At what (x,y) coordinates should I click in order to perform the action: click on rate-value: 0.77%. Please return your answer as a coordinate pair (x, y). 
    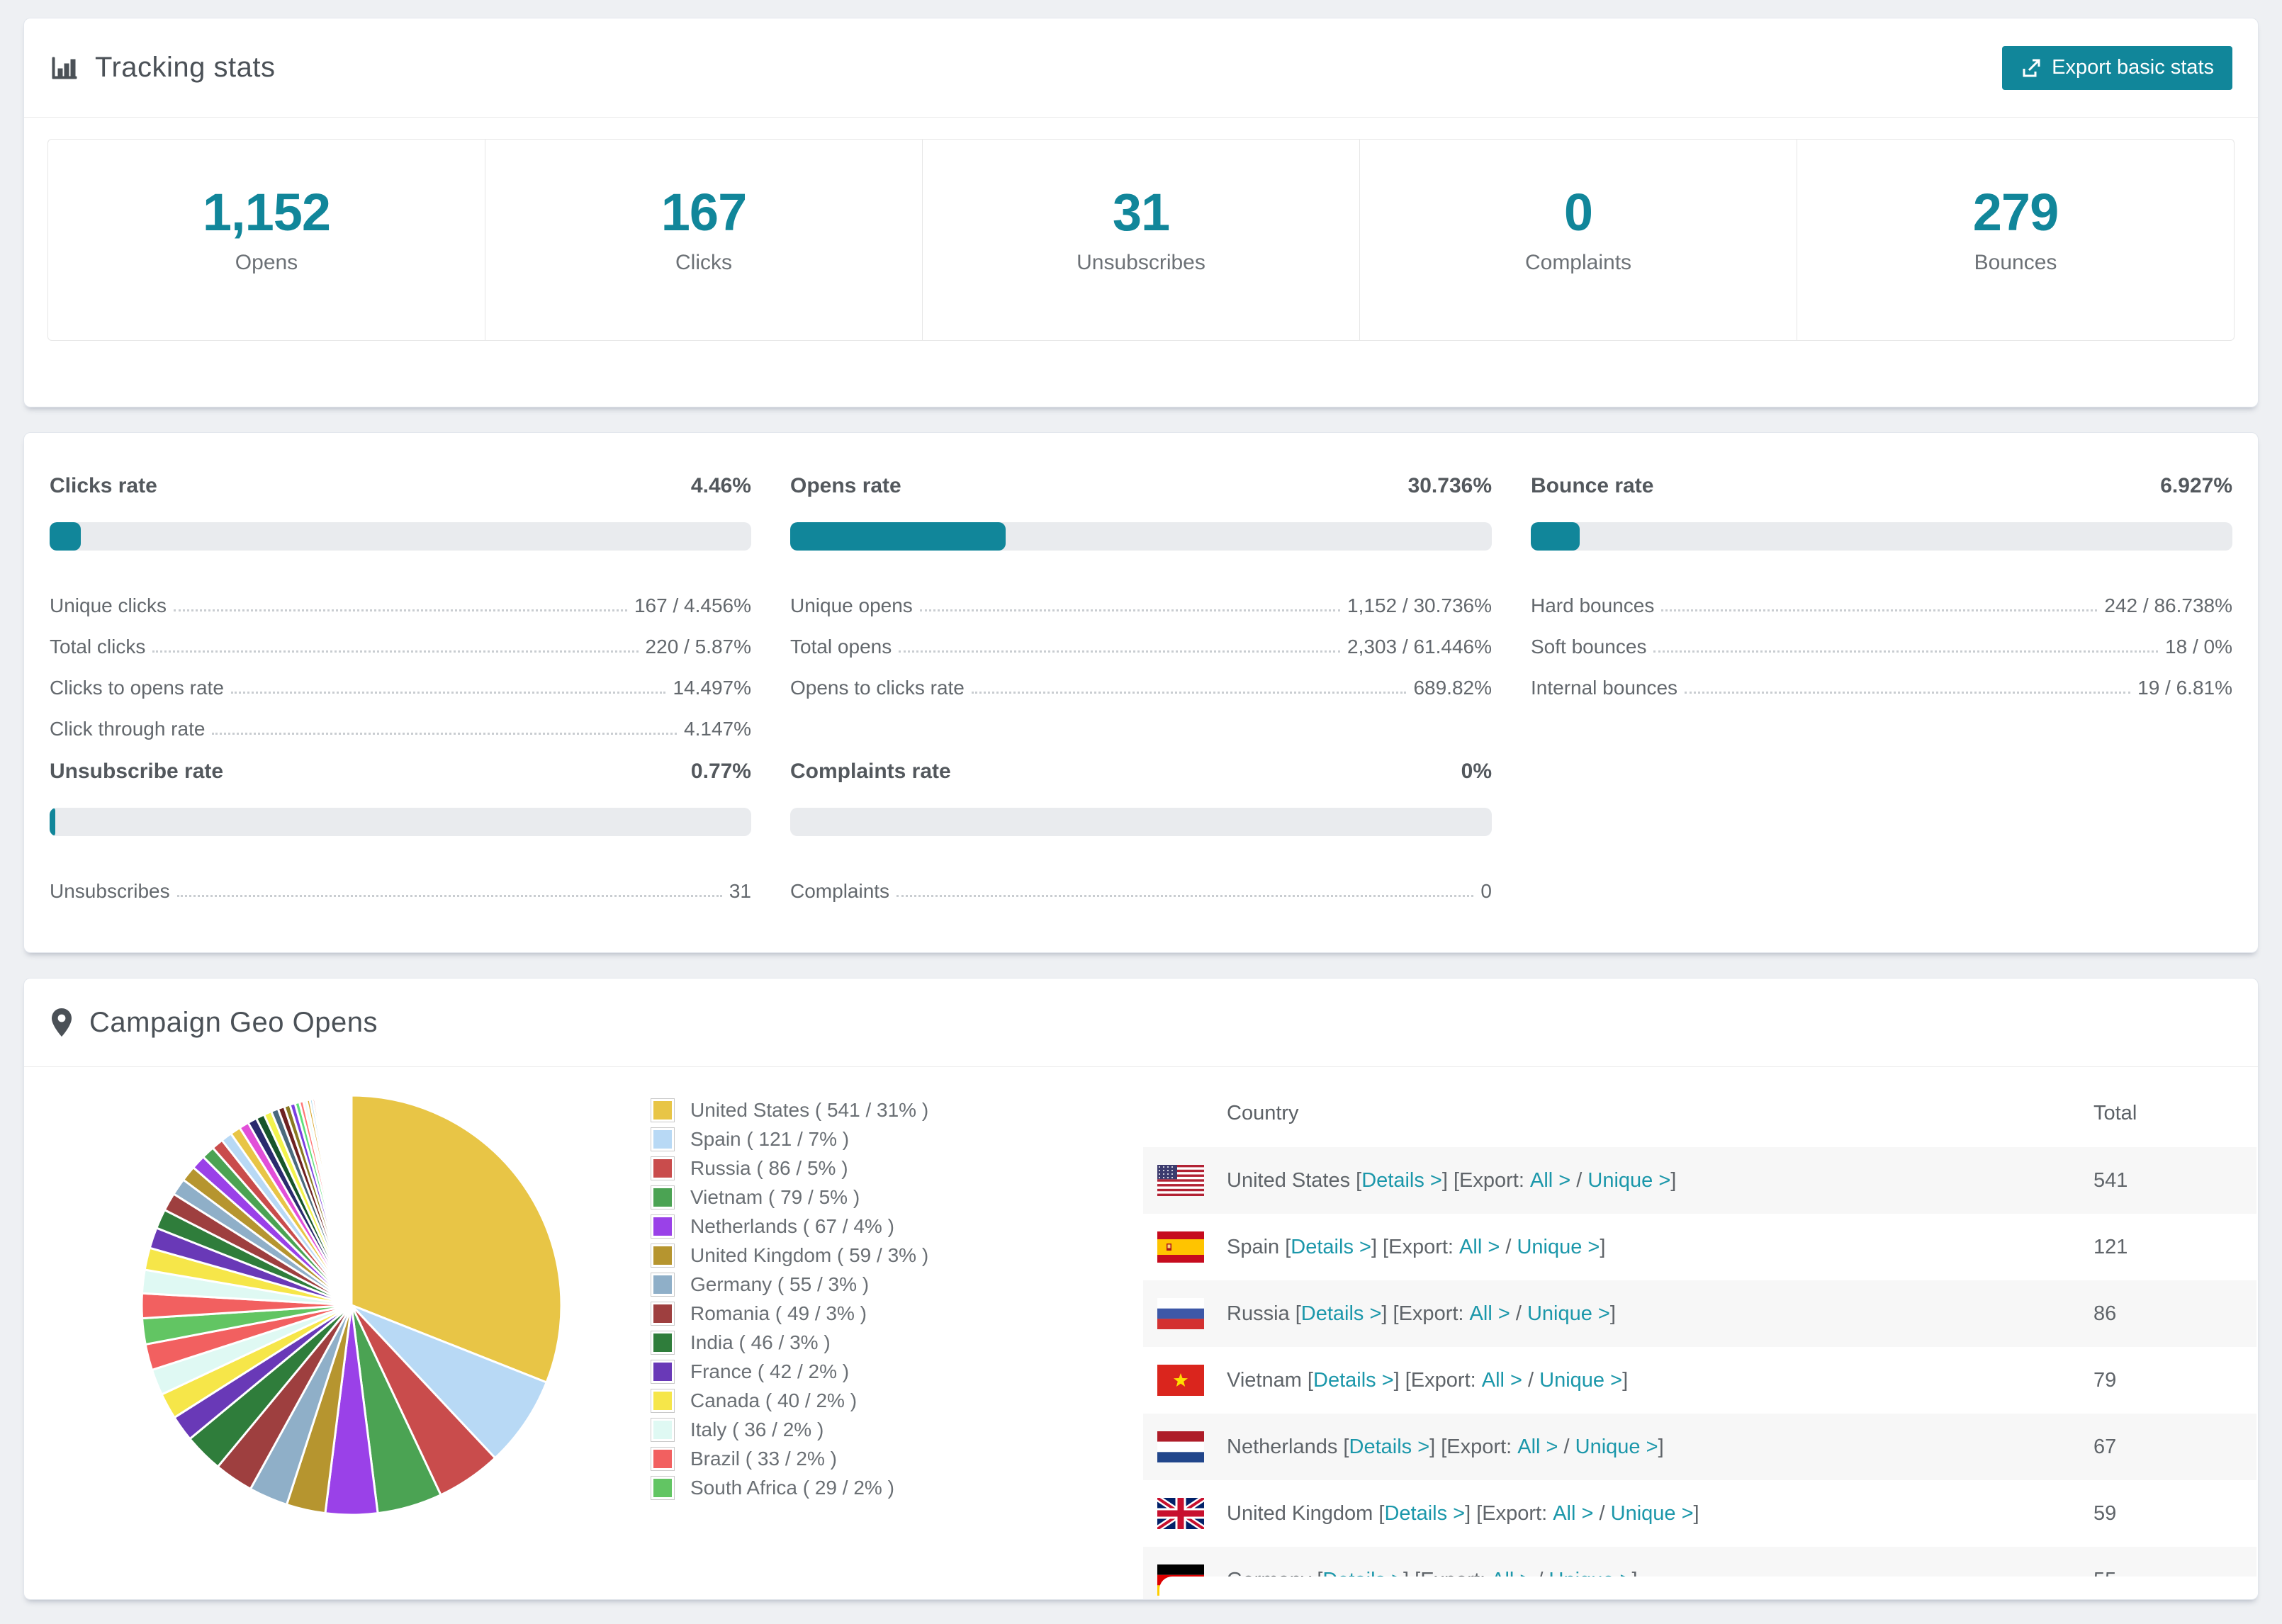
    Looking at the image, I should click on (721, 772).